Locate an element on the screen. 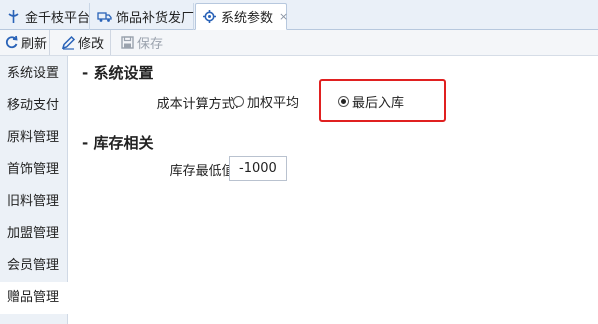  edit-button: 修改 is located at coordinates (84, 42).